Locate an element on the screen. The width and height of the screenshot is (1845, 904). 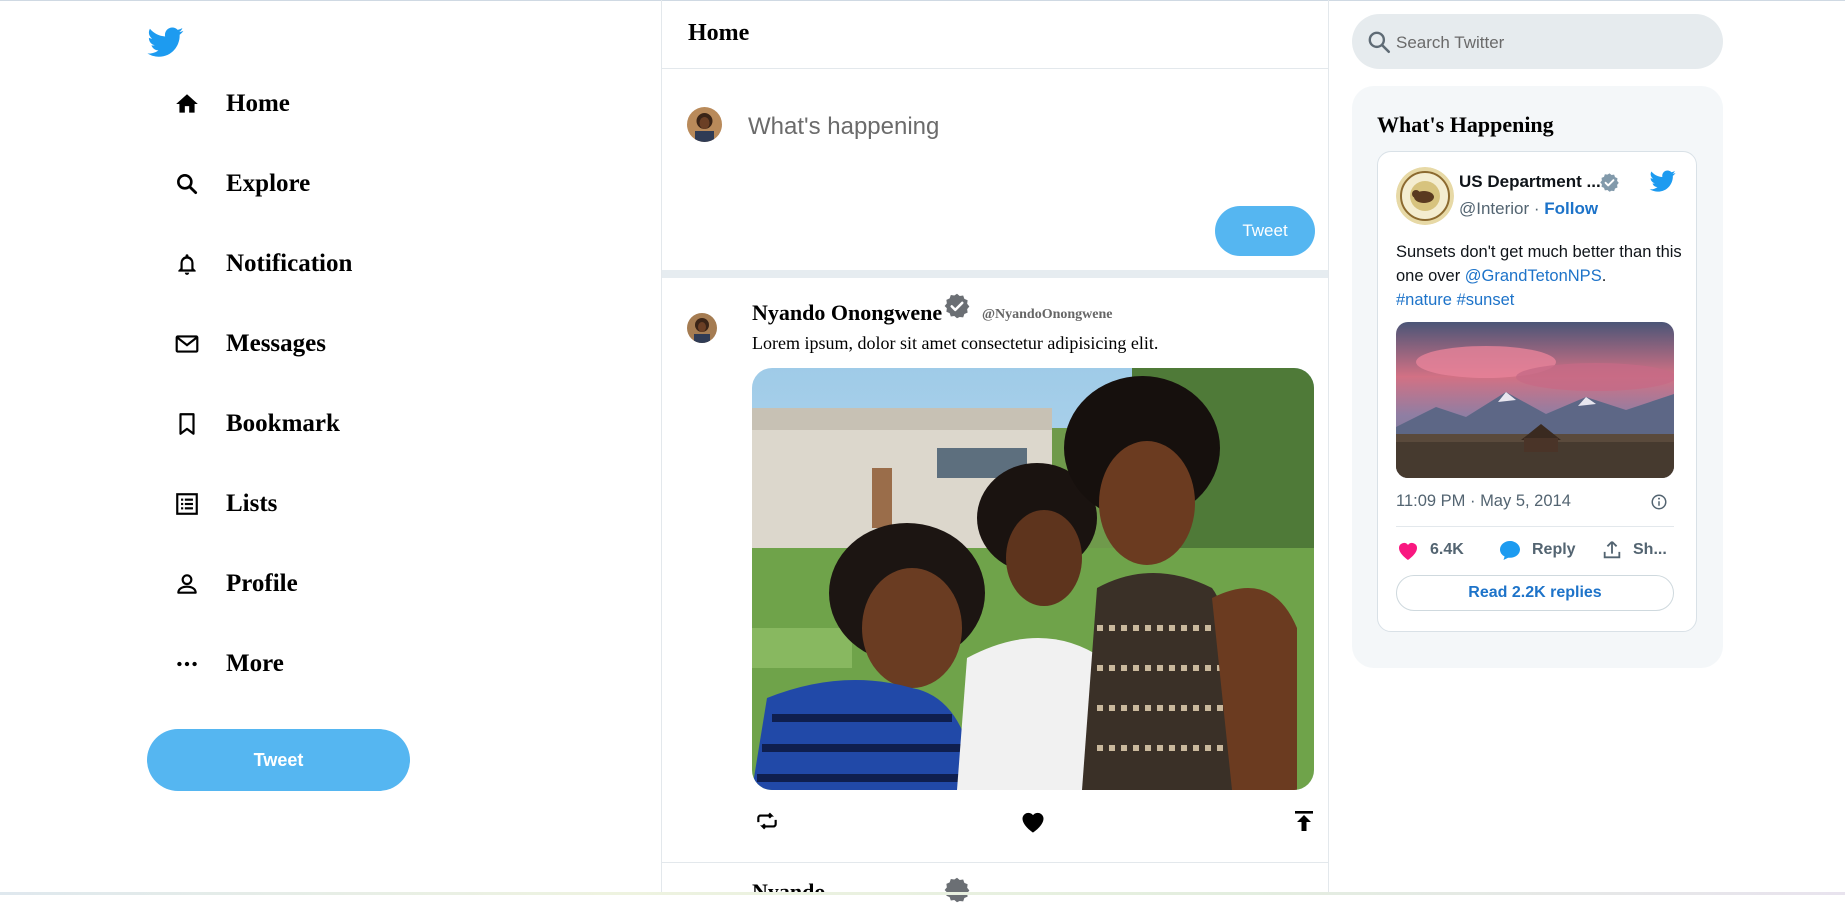
composer-input is located at coordinates (1018, 127).